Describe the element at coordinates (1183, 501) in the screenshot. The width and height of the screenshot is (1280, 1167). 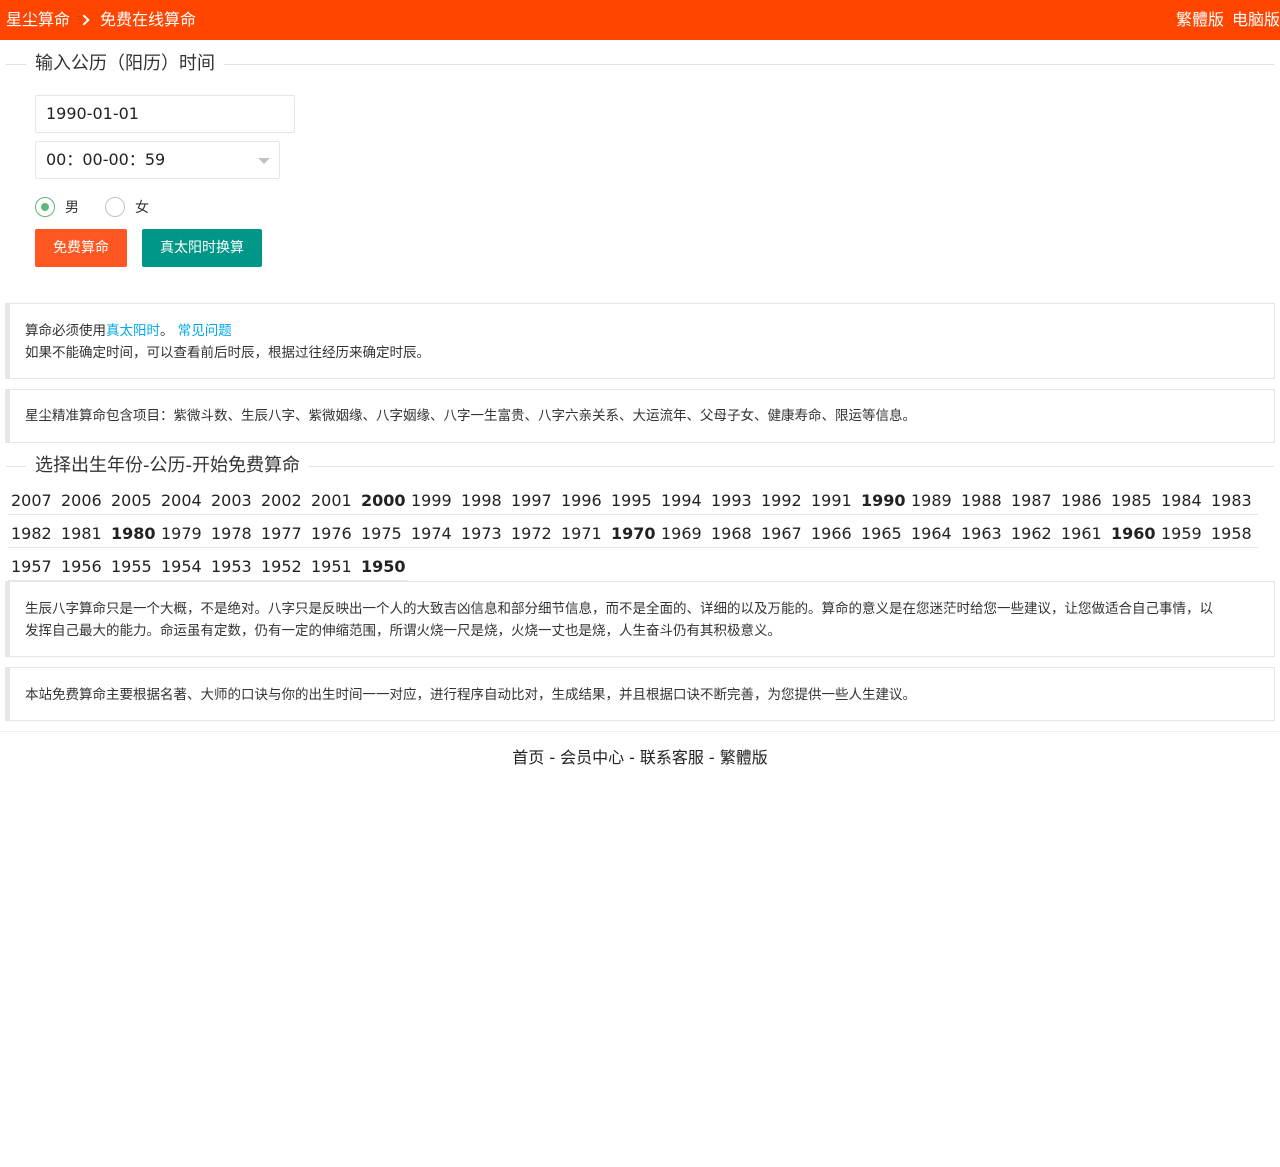
I see `year-link-1984: 1984` at that location.